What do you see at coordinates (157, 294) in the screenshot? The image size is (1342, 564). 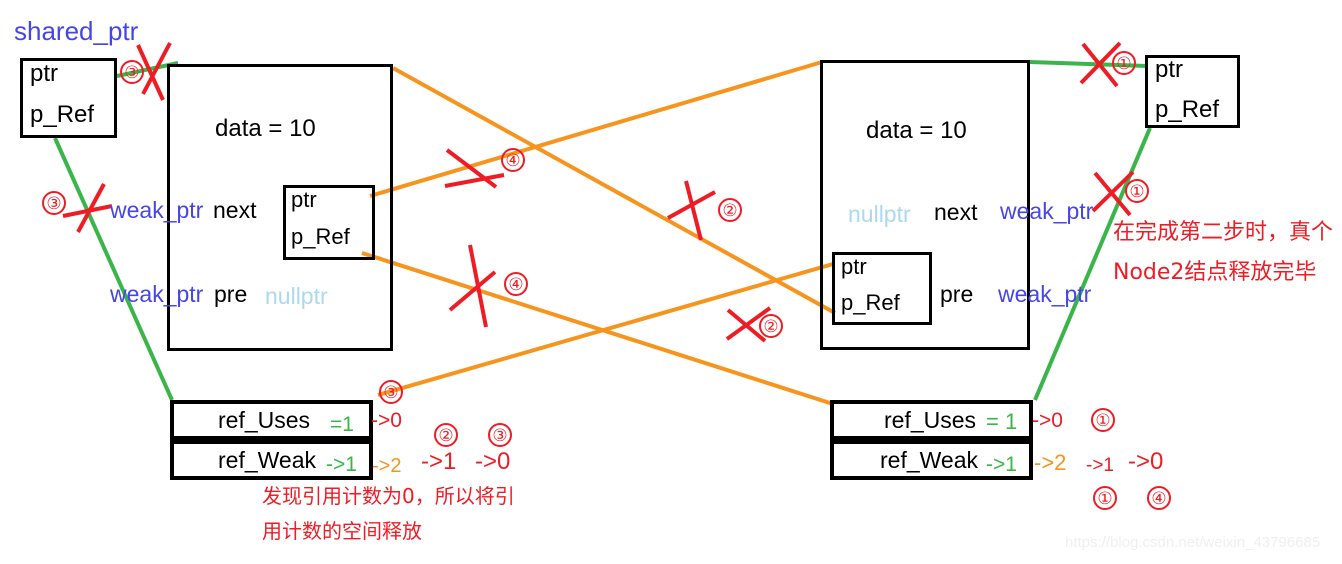 I see `node1-pre-owner: weak_ptr` at bounding box center [157, 294].